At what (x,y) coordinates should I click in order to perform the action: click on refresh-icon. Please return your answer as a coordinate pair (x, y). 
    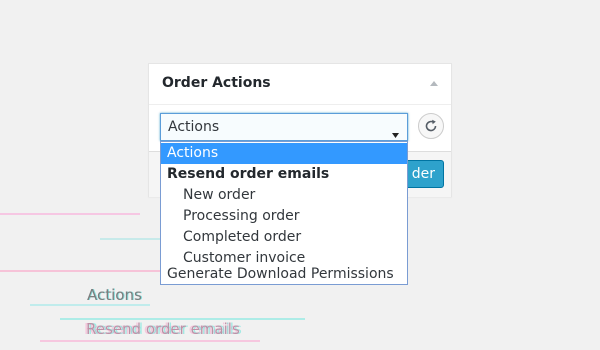
    Looking at the image, I should click on (431, 125).